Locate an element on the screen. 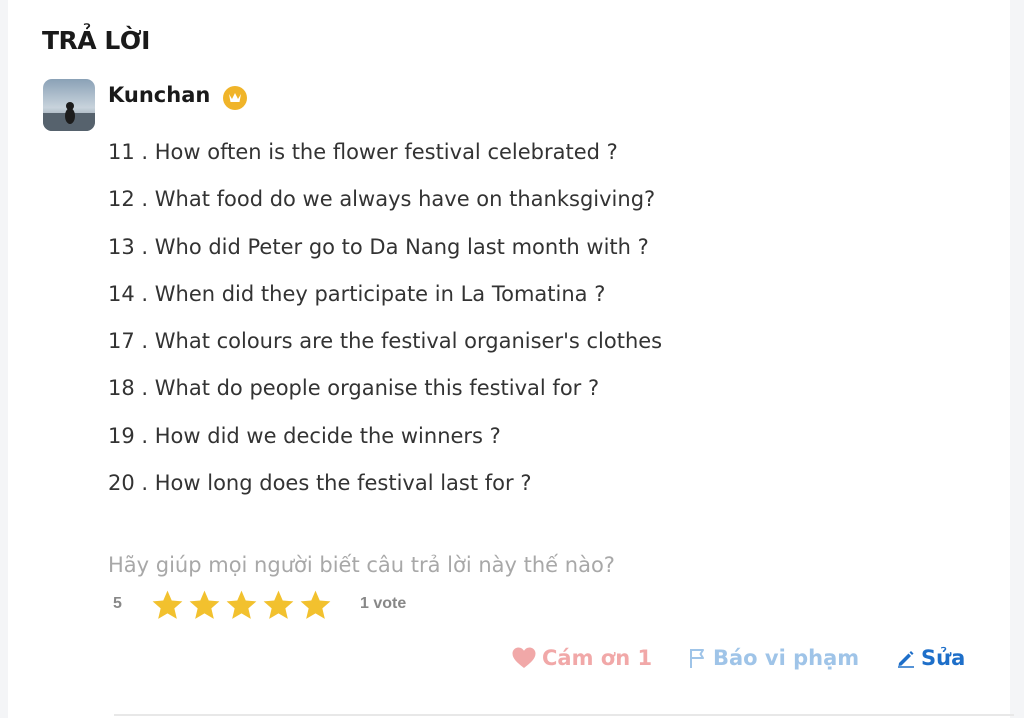  pencil-icon is located at coordinates (906, 659).